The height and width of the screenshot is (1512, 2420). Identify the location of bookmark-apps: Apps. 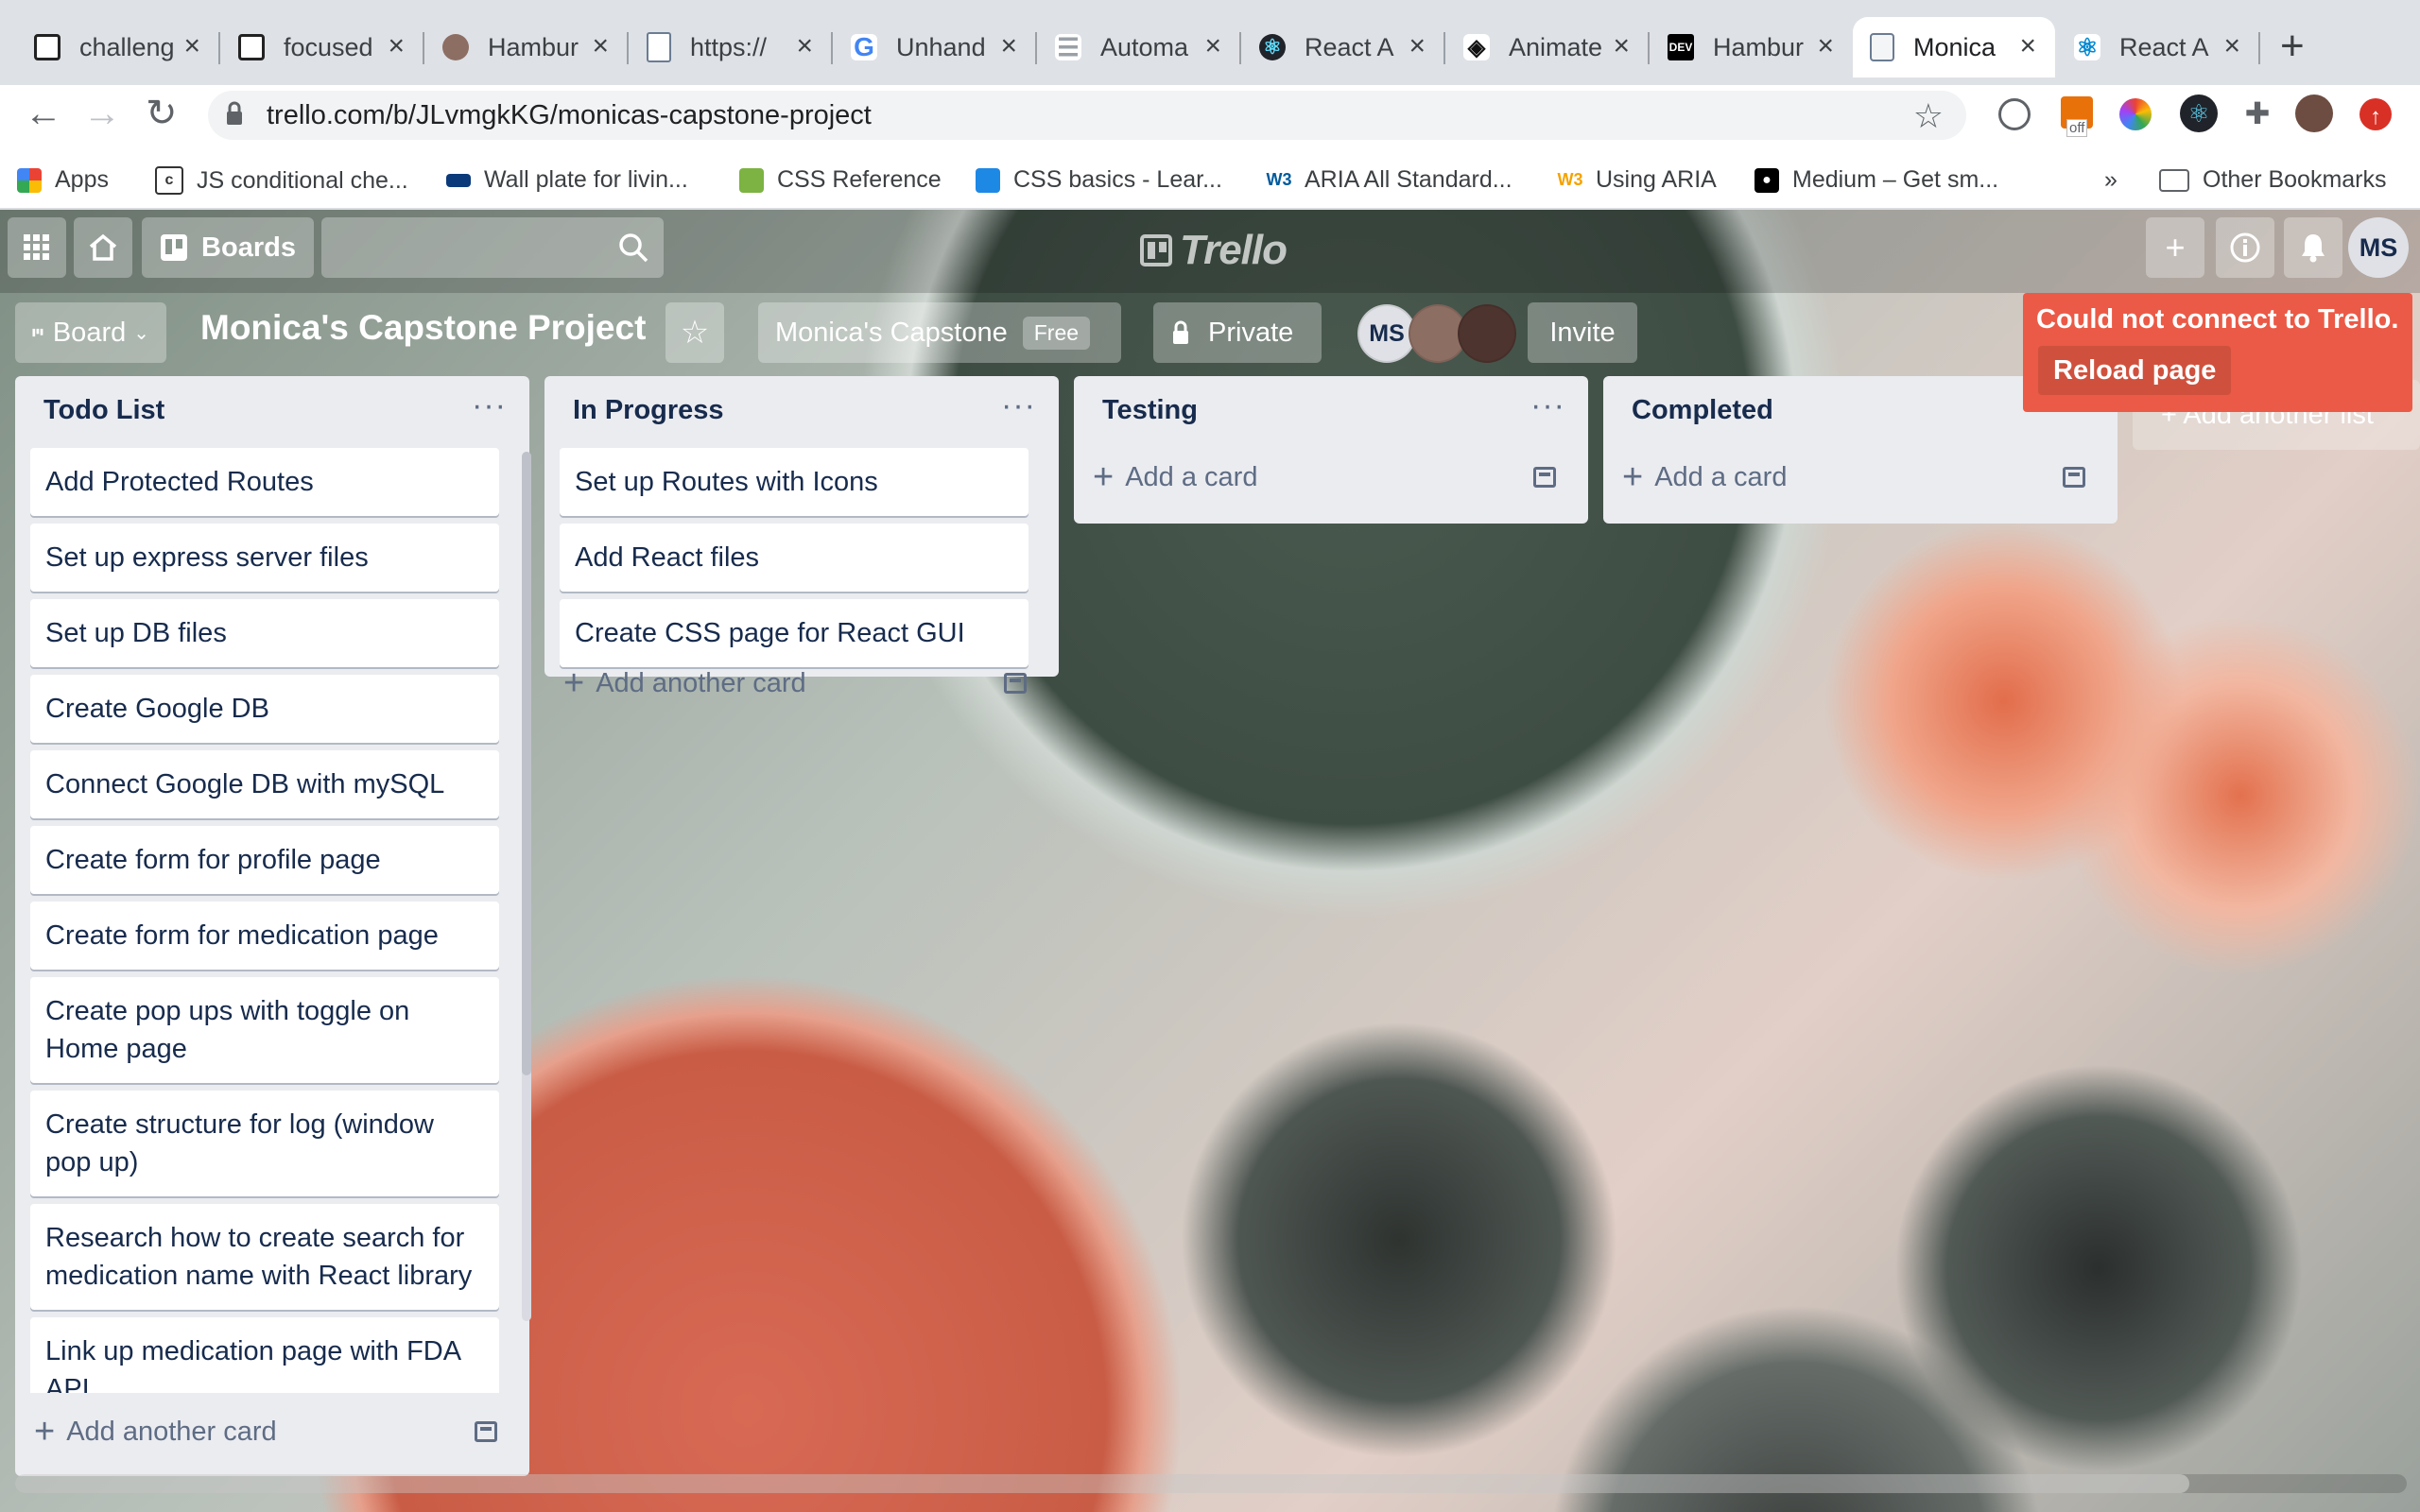
(63, 180).